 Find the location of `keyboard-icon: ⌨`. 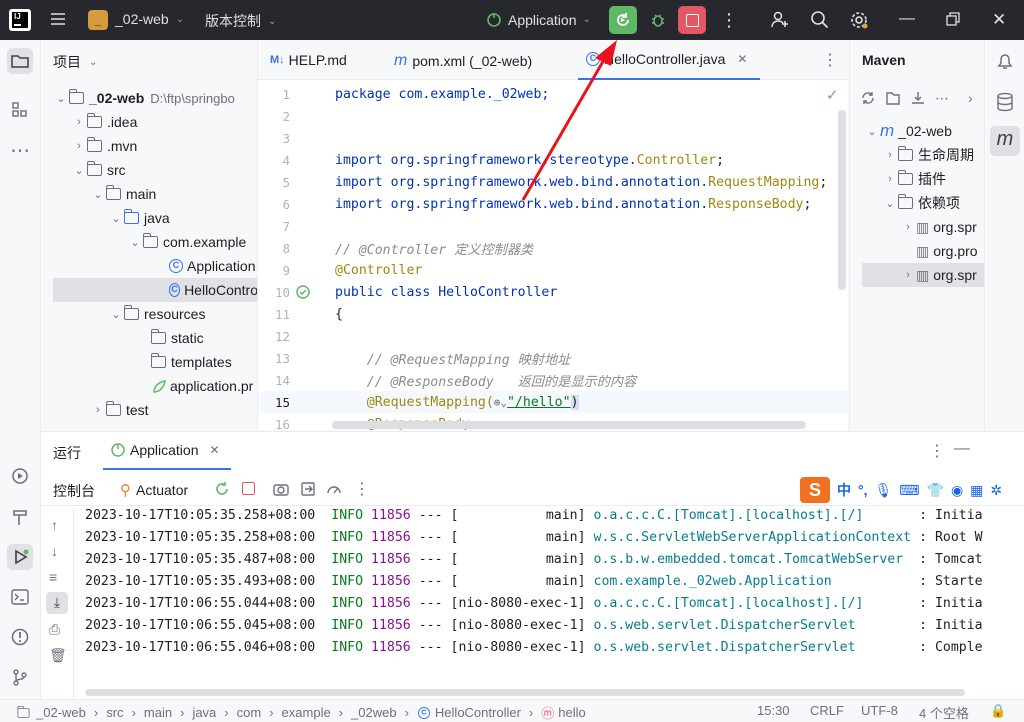

keyboard-icon: ⌨ is located at coordinates (909, 490).